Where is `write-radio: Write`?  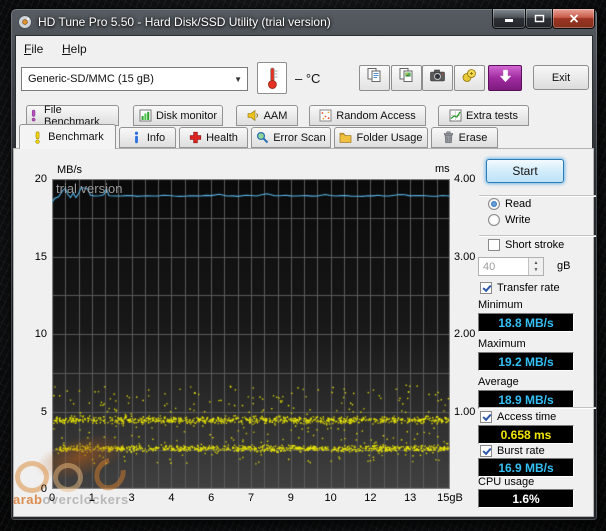
write-radio: Write is located at coordinates (509, 220).